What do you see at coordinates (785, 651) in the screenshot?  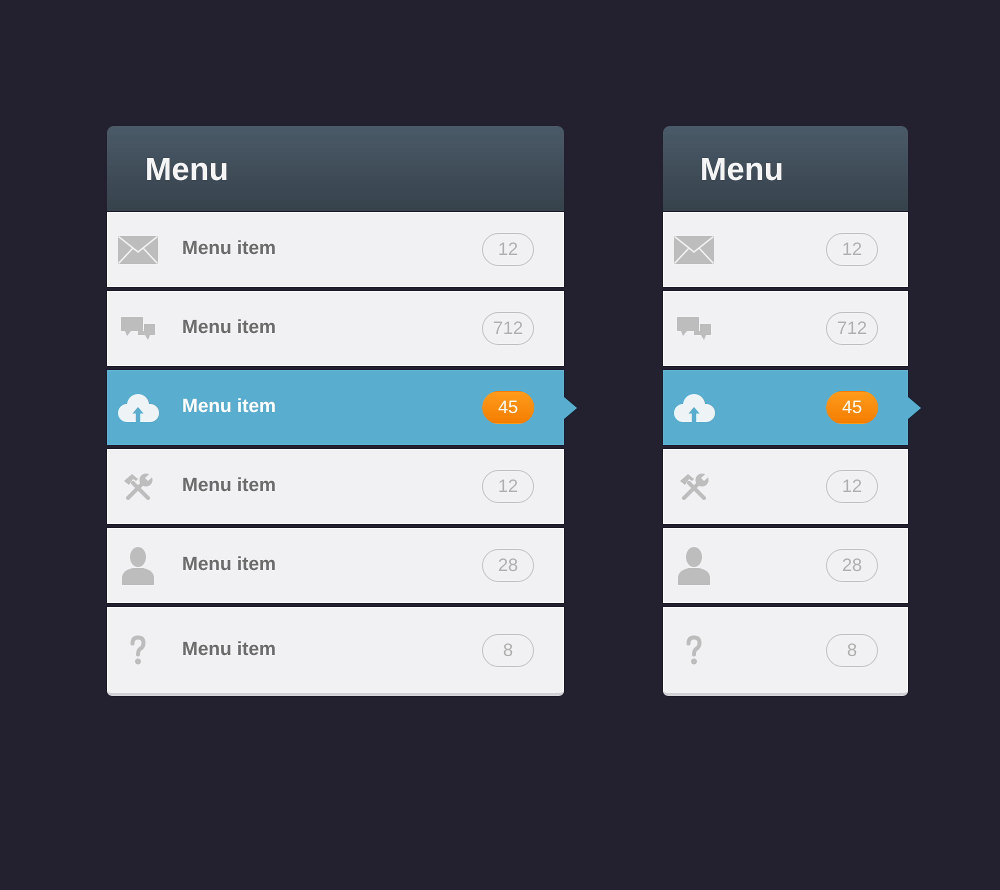 I see `menu-item: 8` at bounding box center [785, 651].